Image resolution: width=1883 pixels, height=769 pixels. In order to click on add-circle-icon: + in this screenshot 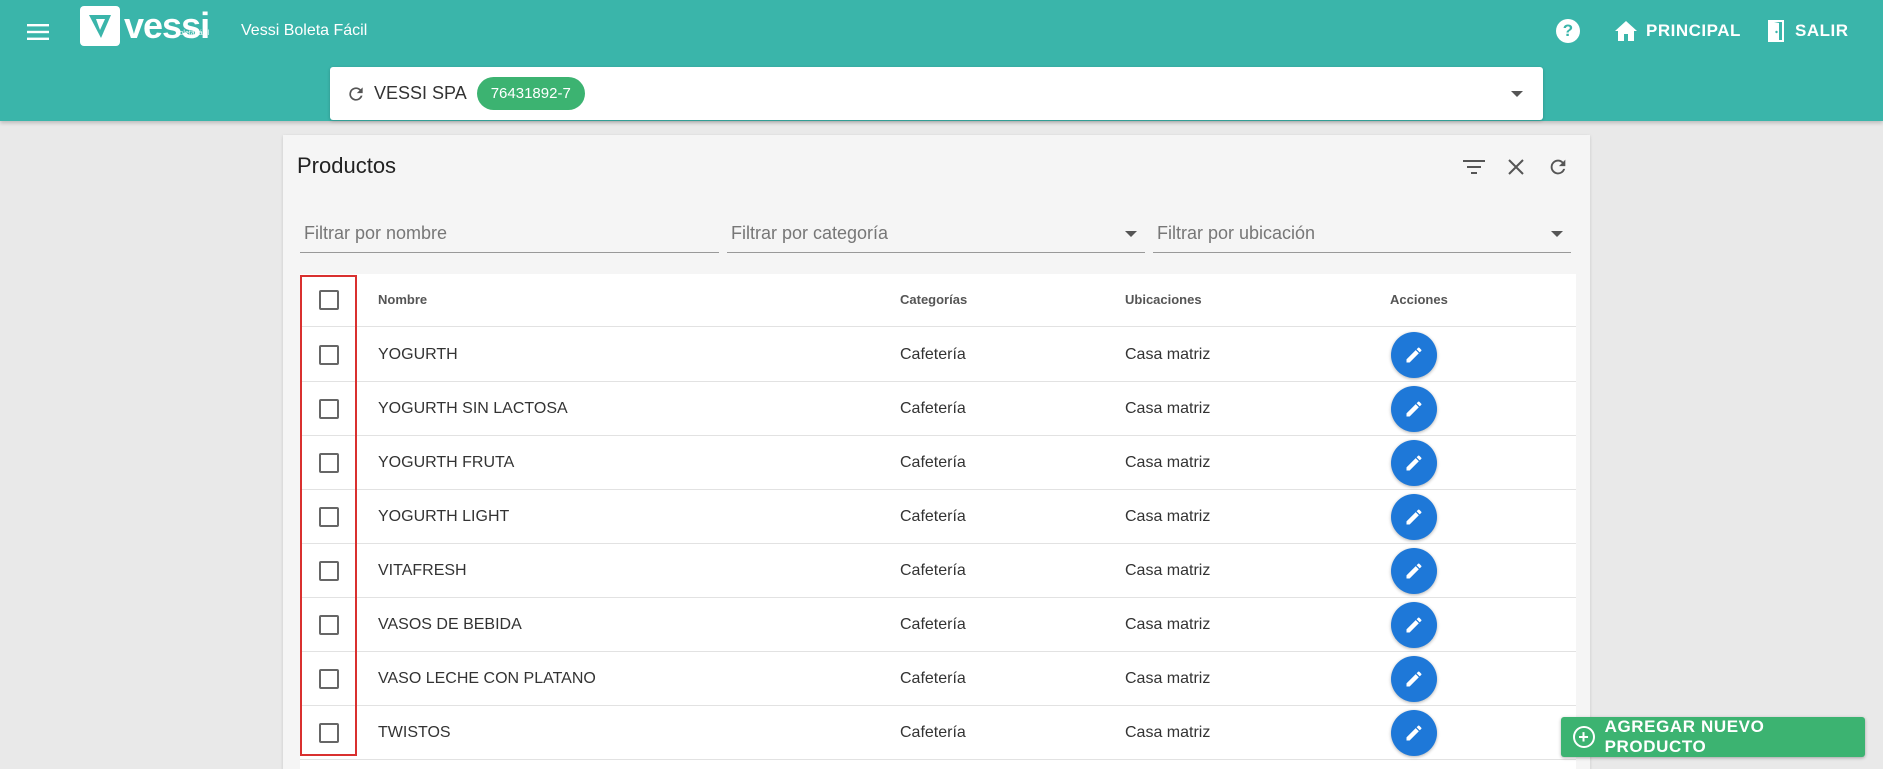, I will do `click(1584, 737)`.